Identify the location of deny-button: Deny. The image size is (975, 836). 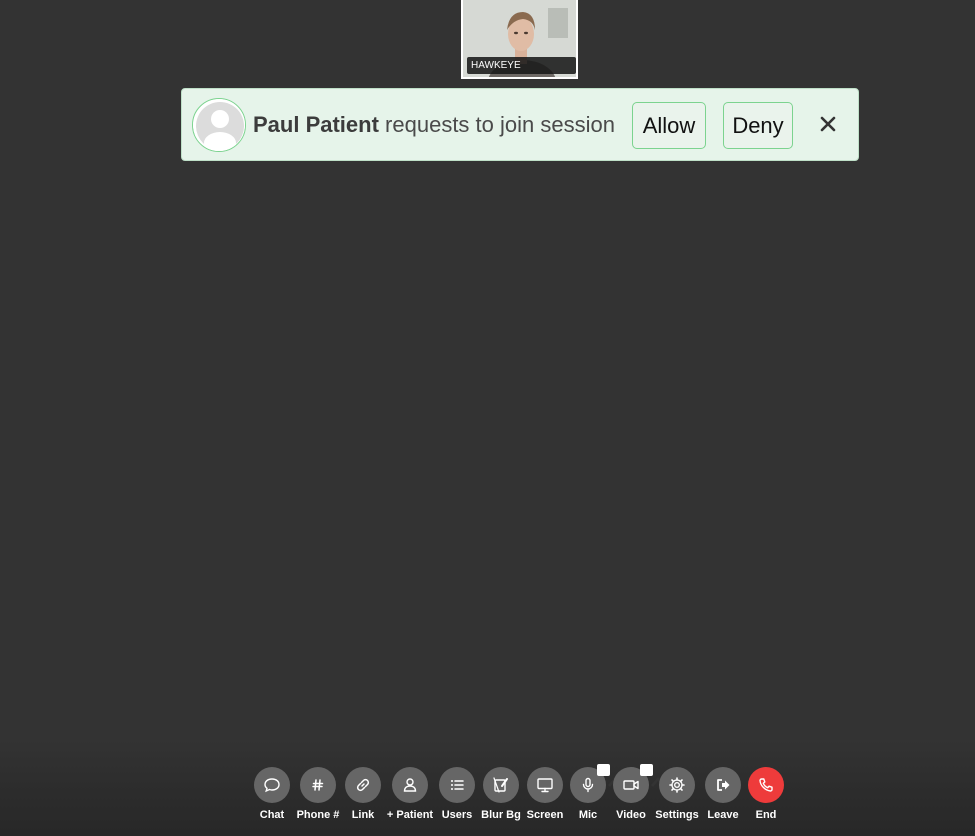
(758, 125).